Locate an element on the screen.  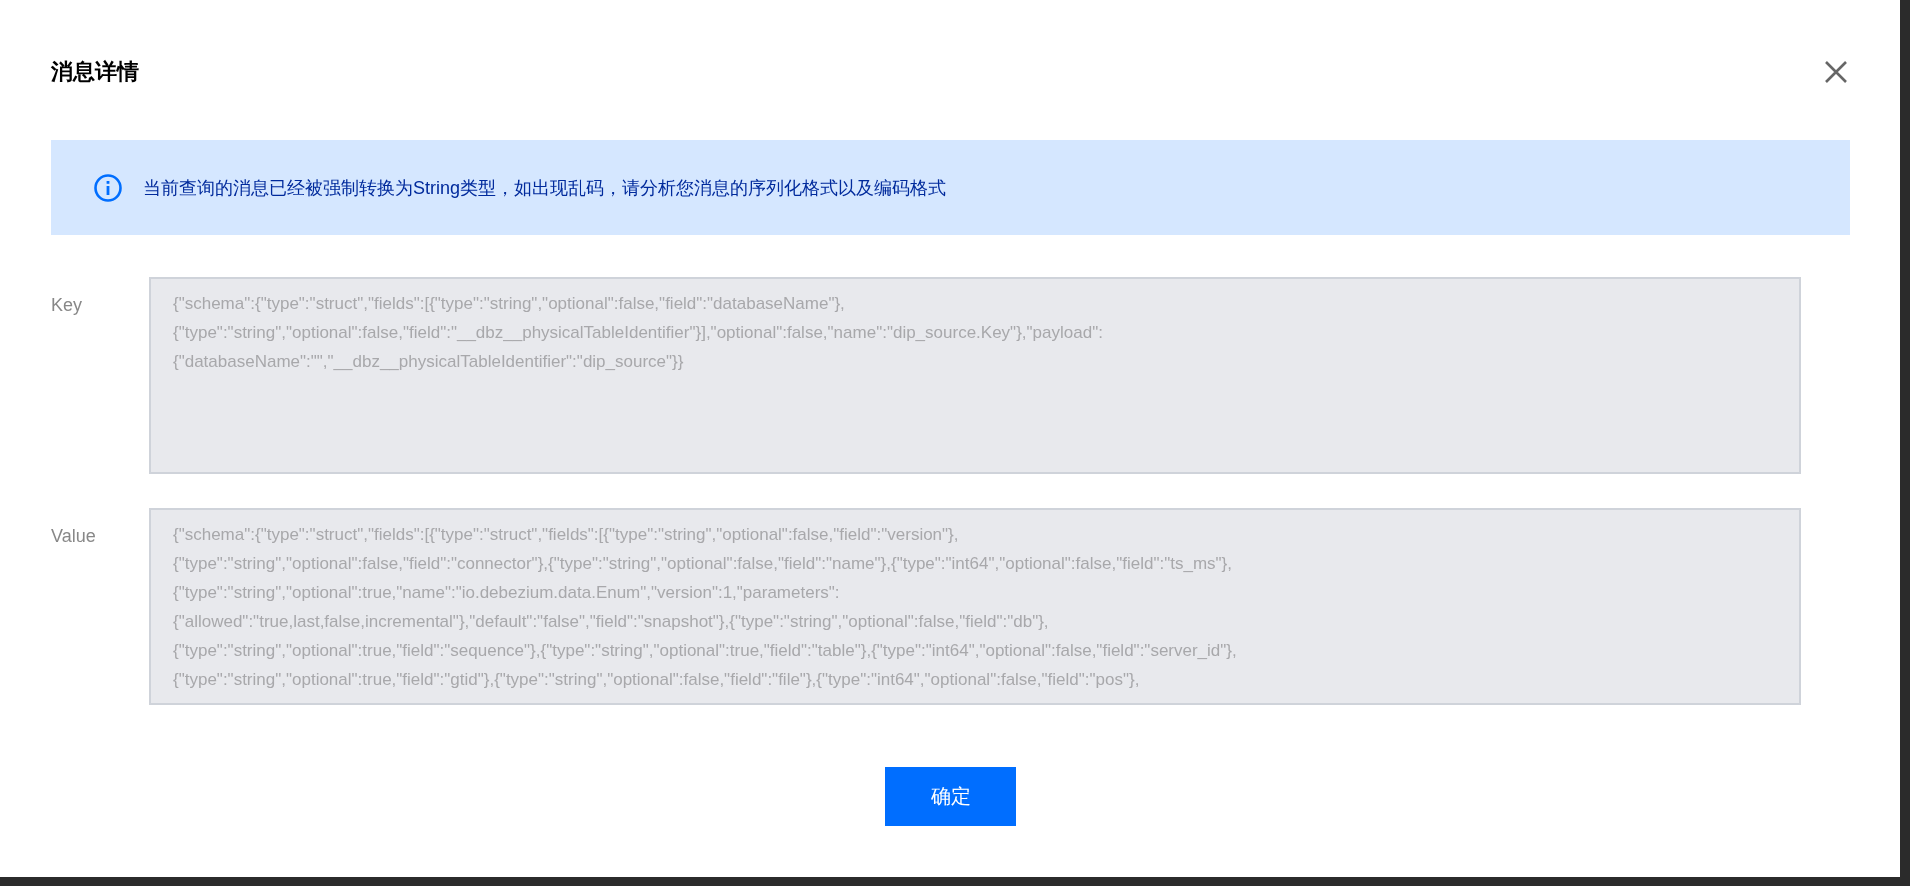
info-message: 当前查询的消息已经被强制转换为String类型，如出现乱码，请分析您消息的序列化格式以及编码格式 is located at coordinates (545, 188).